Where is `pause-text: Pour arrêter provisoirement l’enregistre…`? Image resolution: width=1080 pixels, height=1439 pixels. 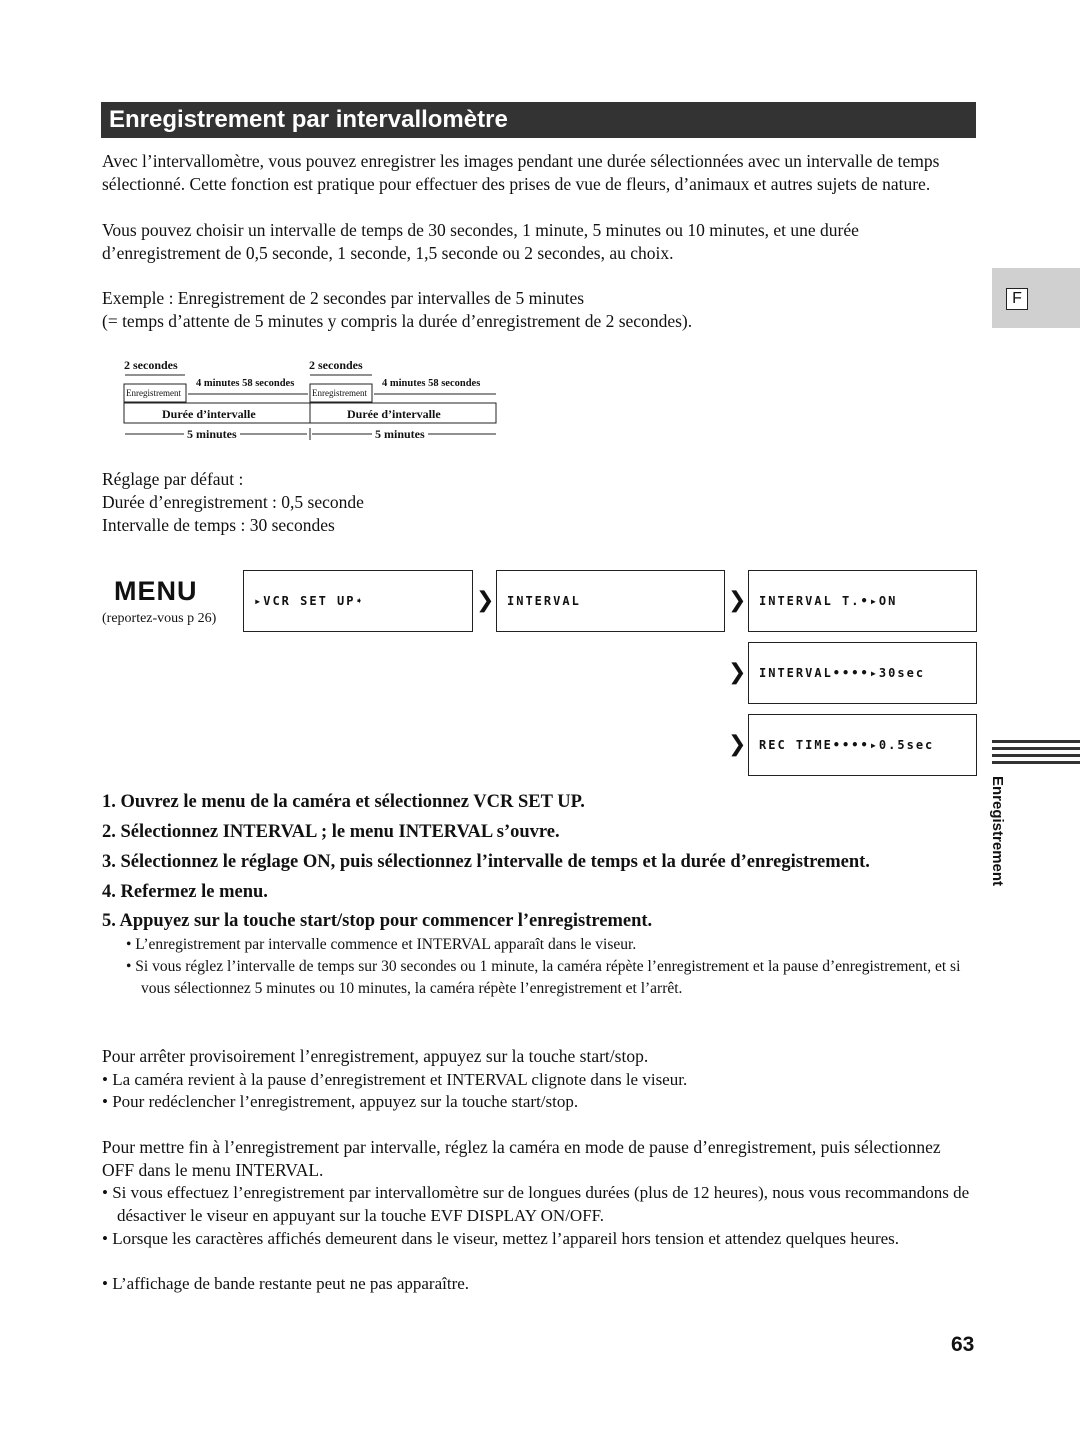
pause-text: Pour arrêter provisoirement l’enregistre… is located at coordinates (375, 1056).